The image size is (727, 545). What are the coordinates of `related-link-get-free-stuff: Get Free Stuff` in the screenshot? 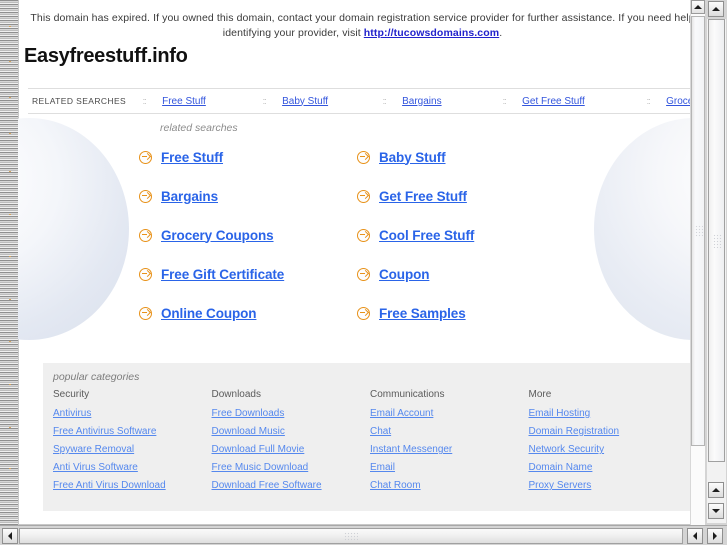 It's located at (423, 196).